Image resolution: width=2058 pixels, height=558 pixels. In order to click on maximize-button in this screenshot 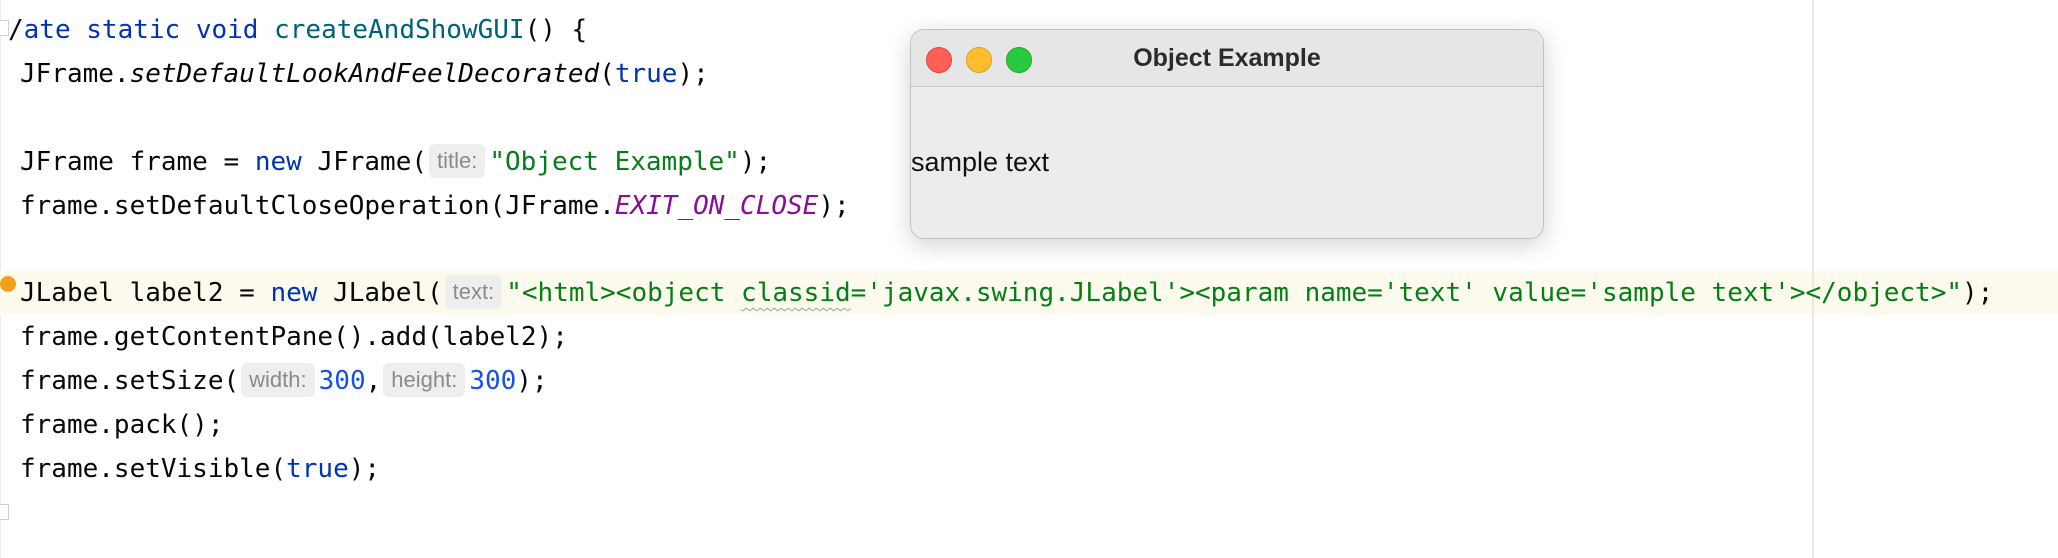, I will do `click(1019, 60)`.